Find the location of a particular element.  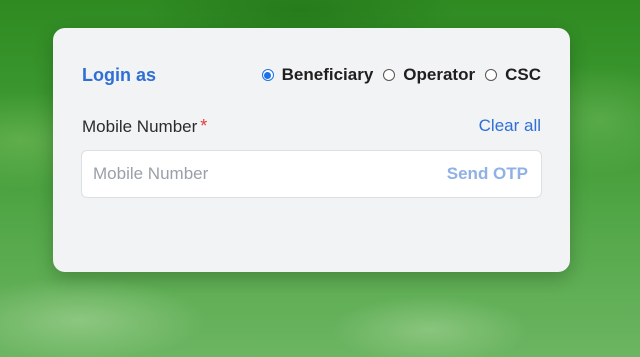

mobile-number-input is located at coordinates (264, 174).